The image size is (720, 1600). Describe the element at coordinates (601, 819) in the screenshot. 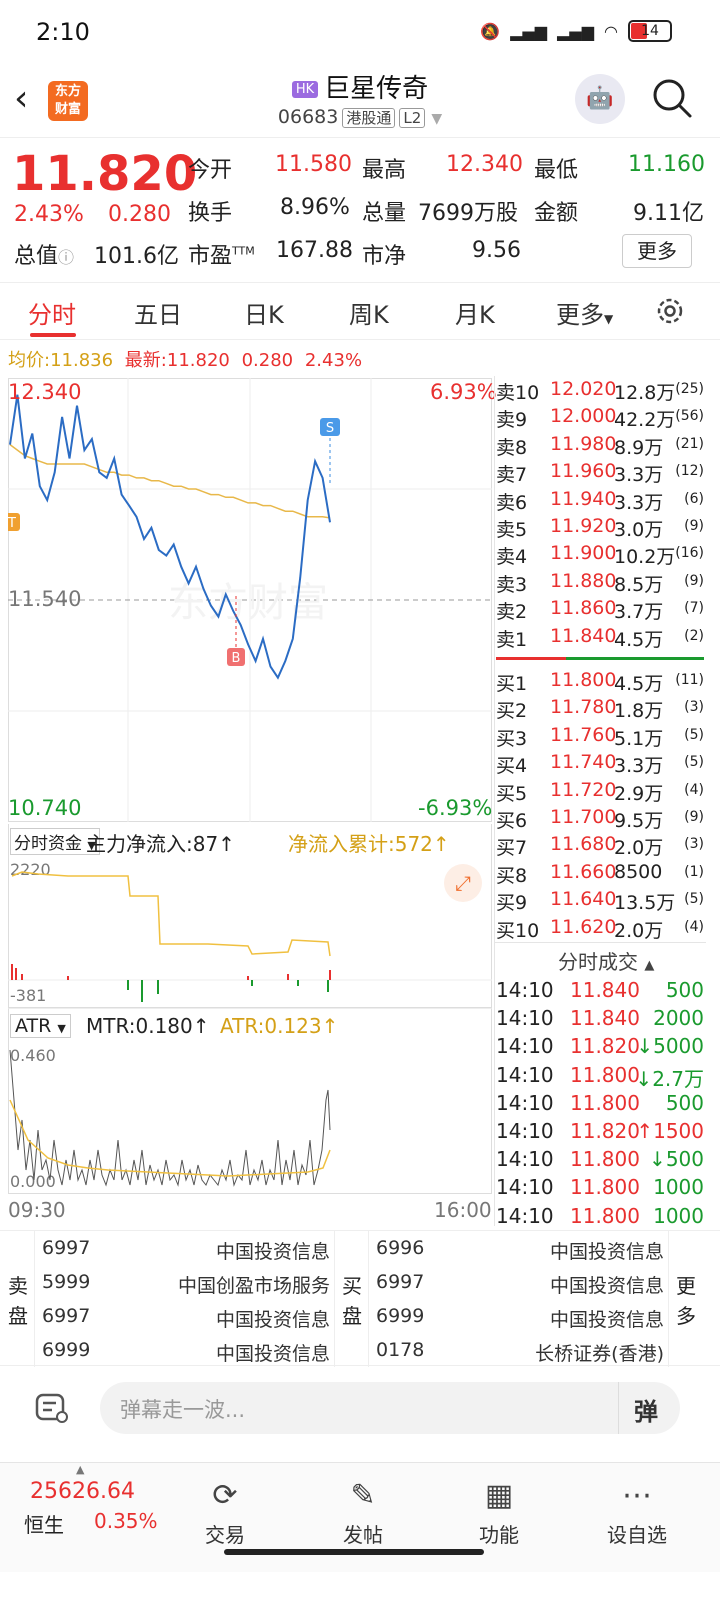

I see `bid-row: 买6 11.700 9.5万 (9)` at that location.